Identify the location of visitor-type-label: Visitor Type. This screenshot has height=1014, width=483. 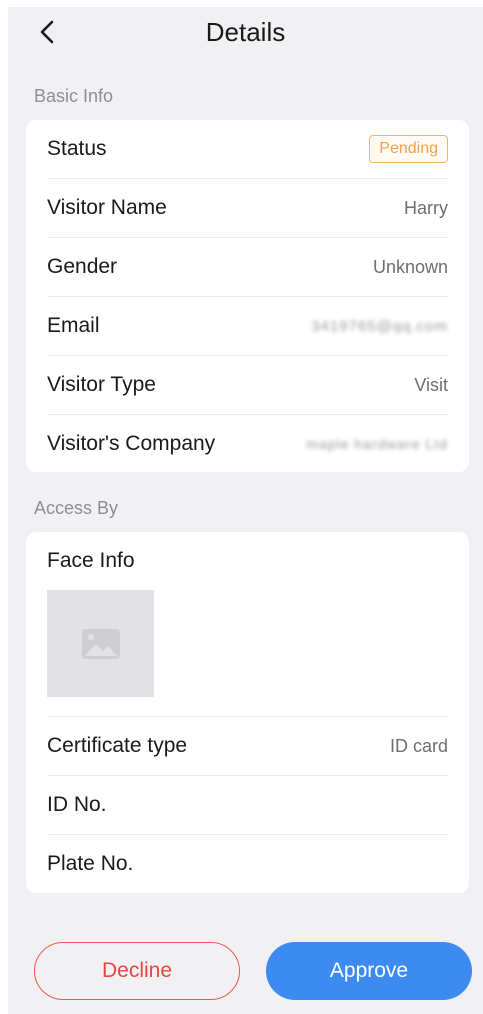
(101, 384).